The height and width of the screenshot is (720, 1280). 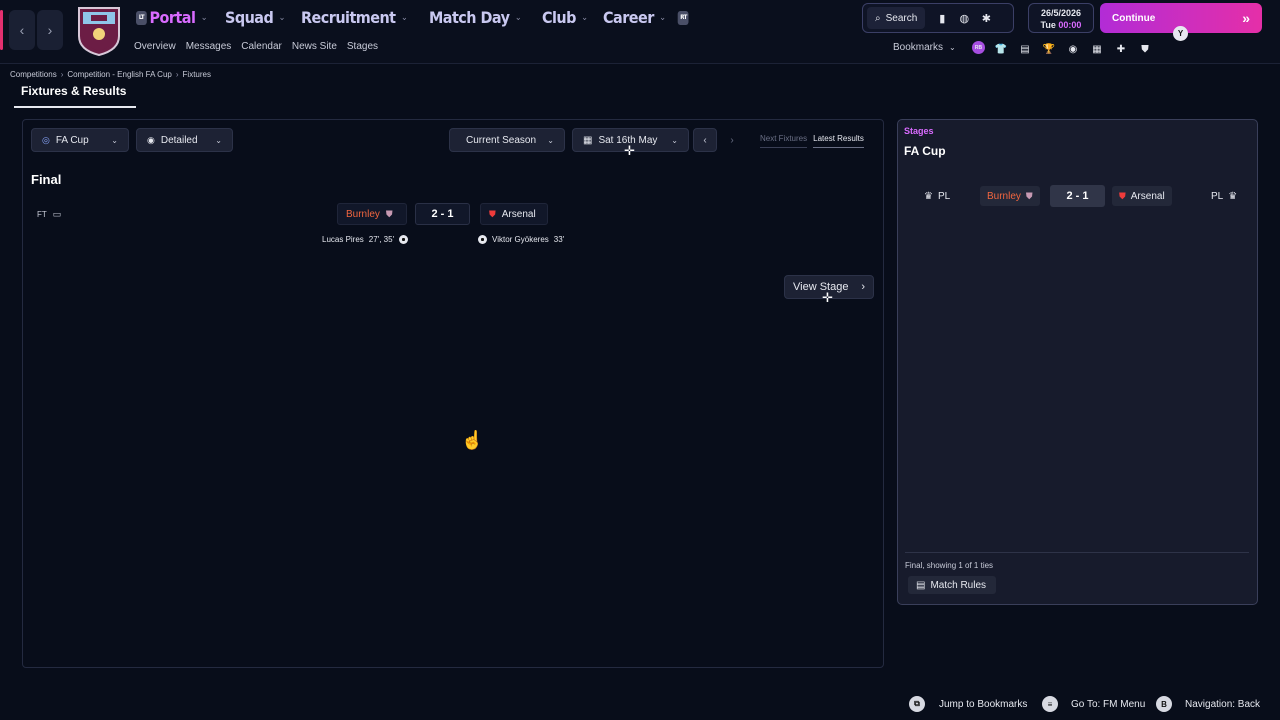 I want to click on home-team: Burnley ⛊, so click(x=372, y=214).